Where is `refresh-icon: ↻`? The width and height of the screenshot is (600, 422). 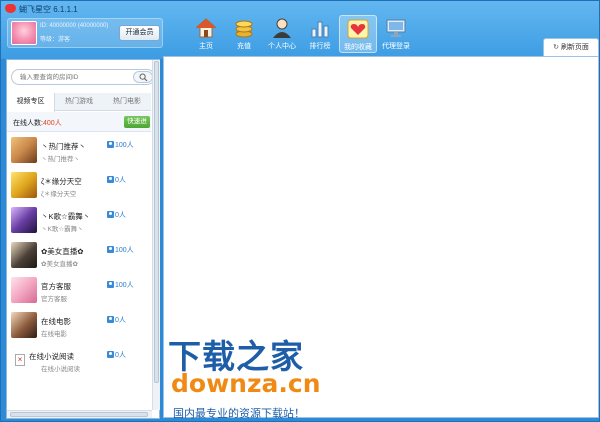 refresh-icon: ↻ is located at coordinates (556, 47).